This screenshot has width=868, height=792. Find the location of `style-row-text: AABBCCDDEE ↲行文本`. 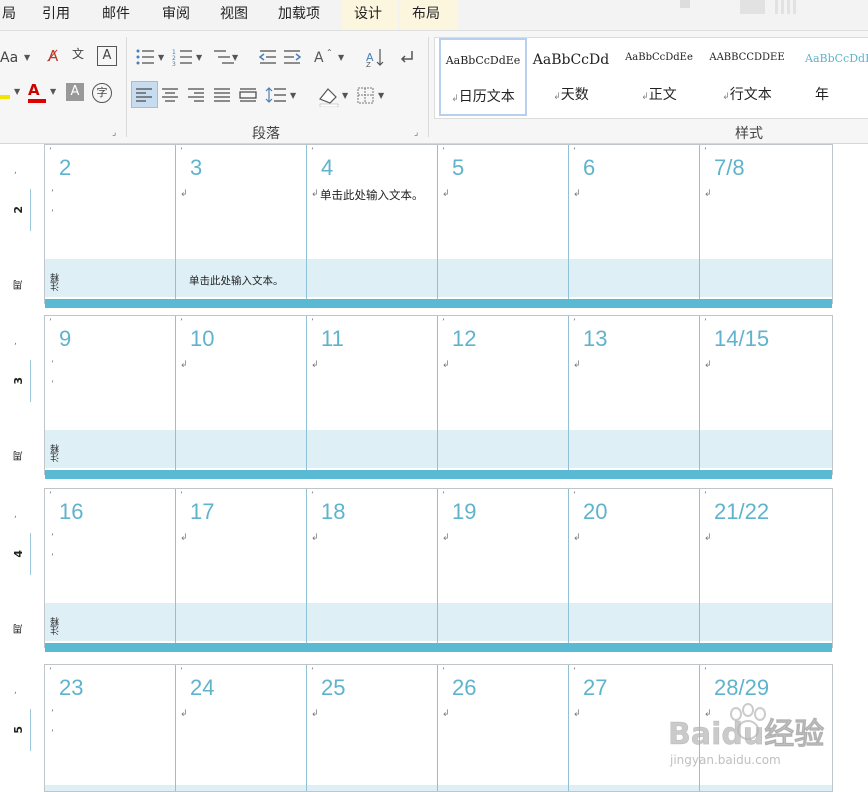

style-row-text: AABBCCDDEE ↲行文本 is located at coordinates (747, 77).